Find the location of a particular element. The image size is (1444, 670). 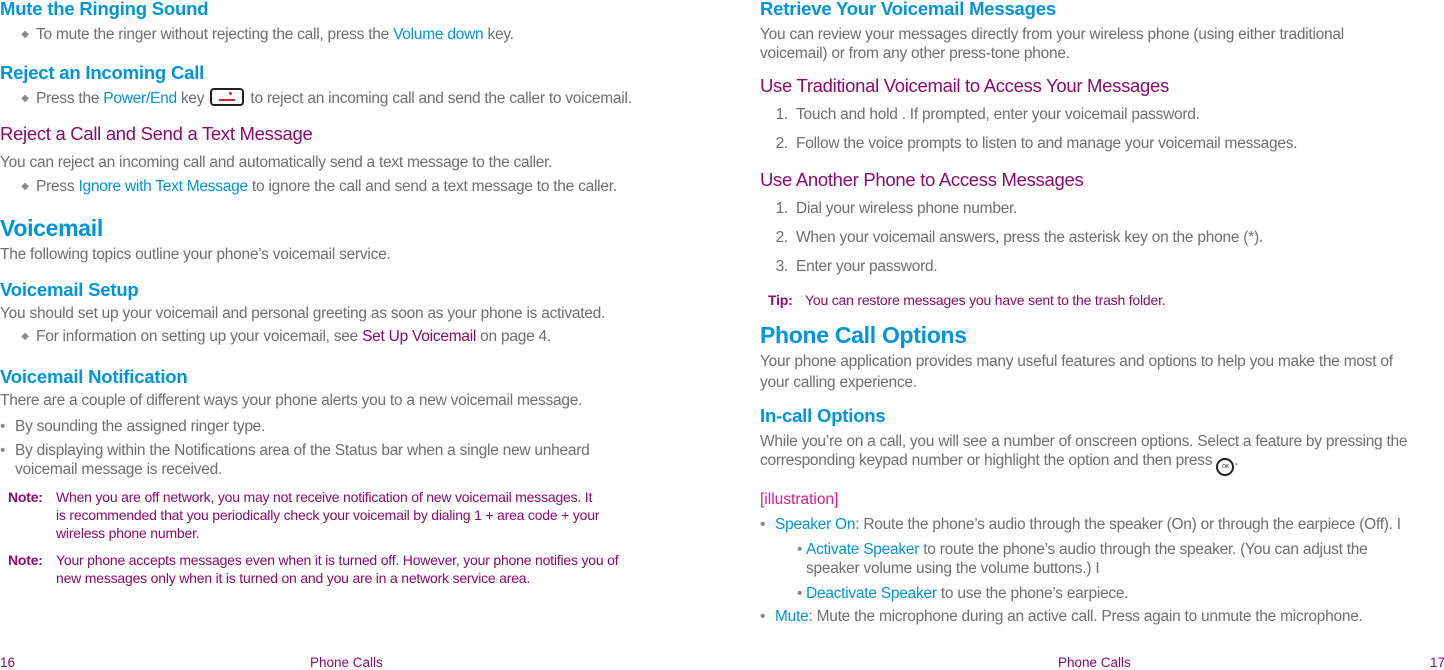

activate-speaker-link: Activate Speaker is located at coordinates (862, 549).